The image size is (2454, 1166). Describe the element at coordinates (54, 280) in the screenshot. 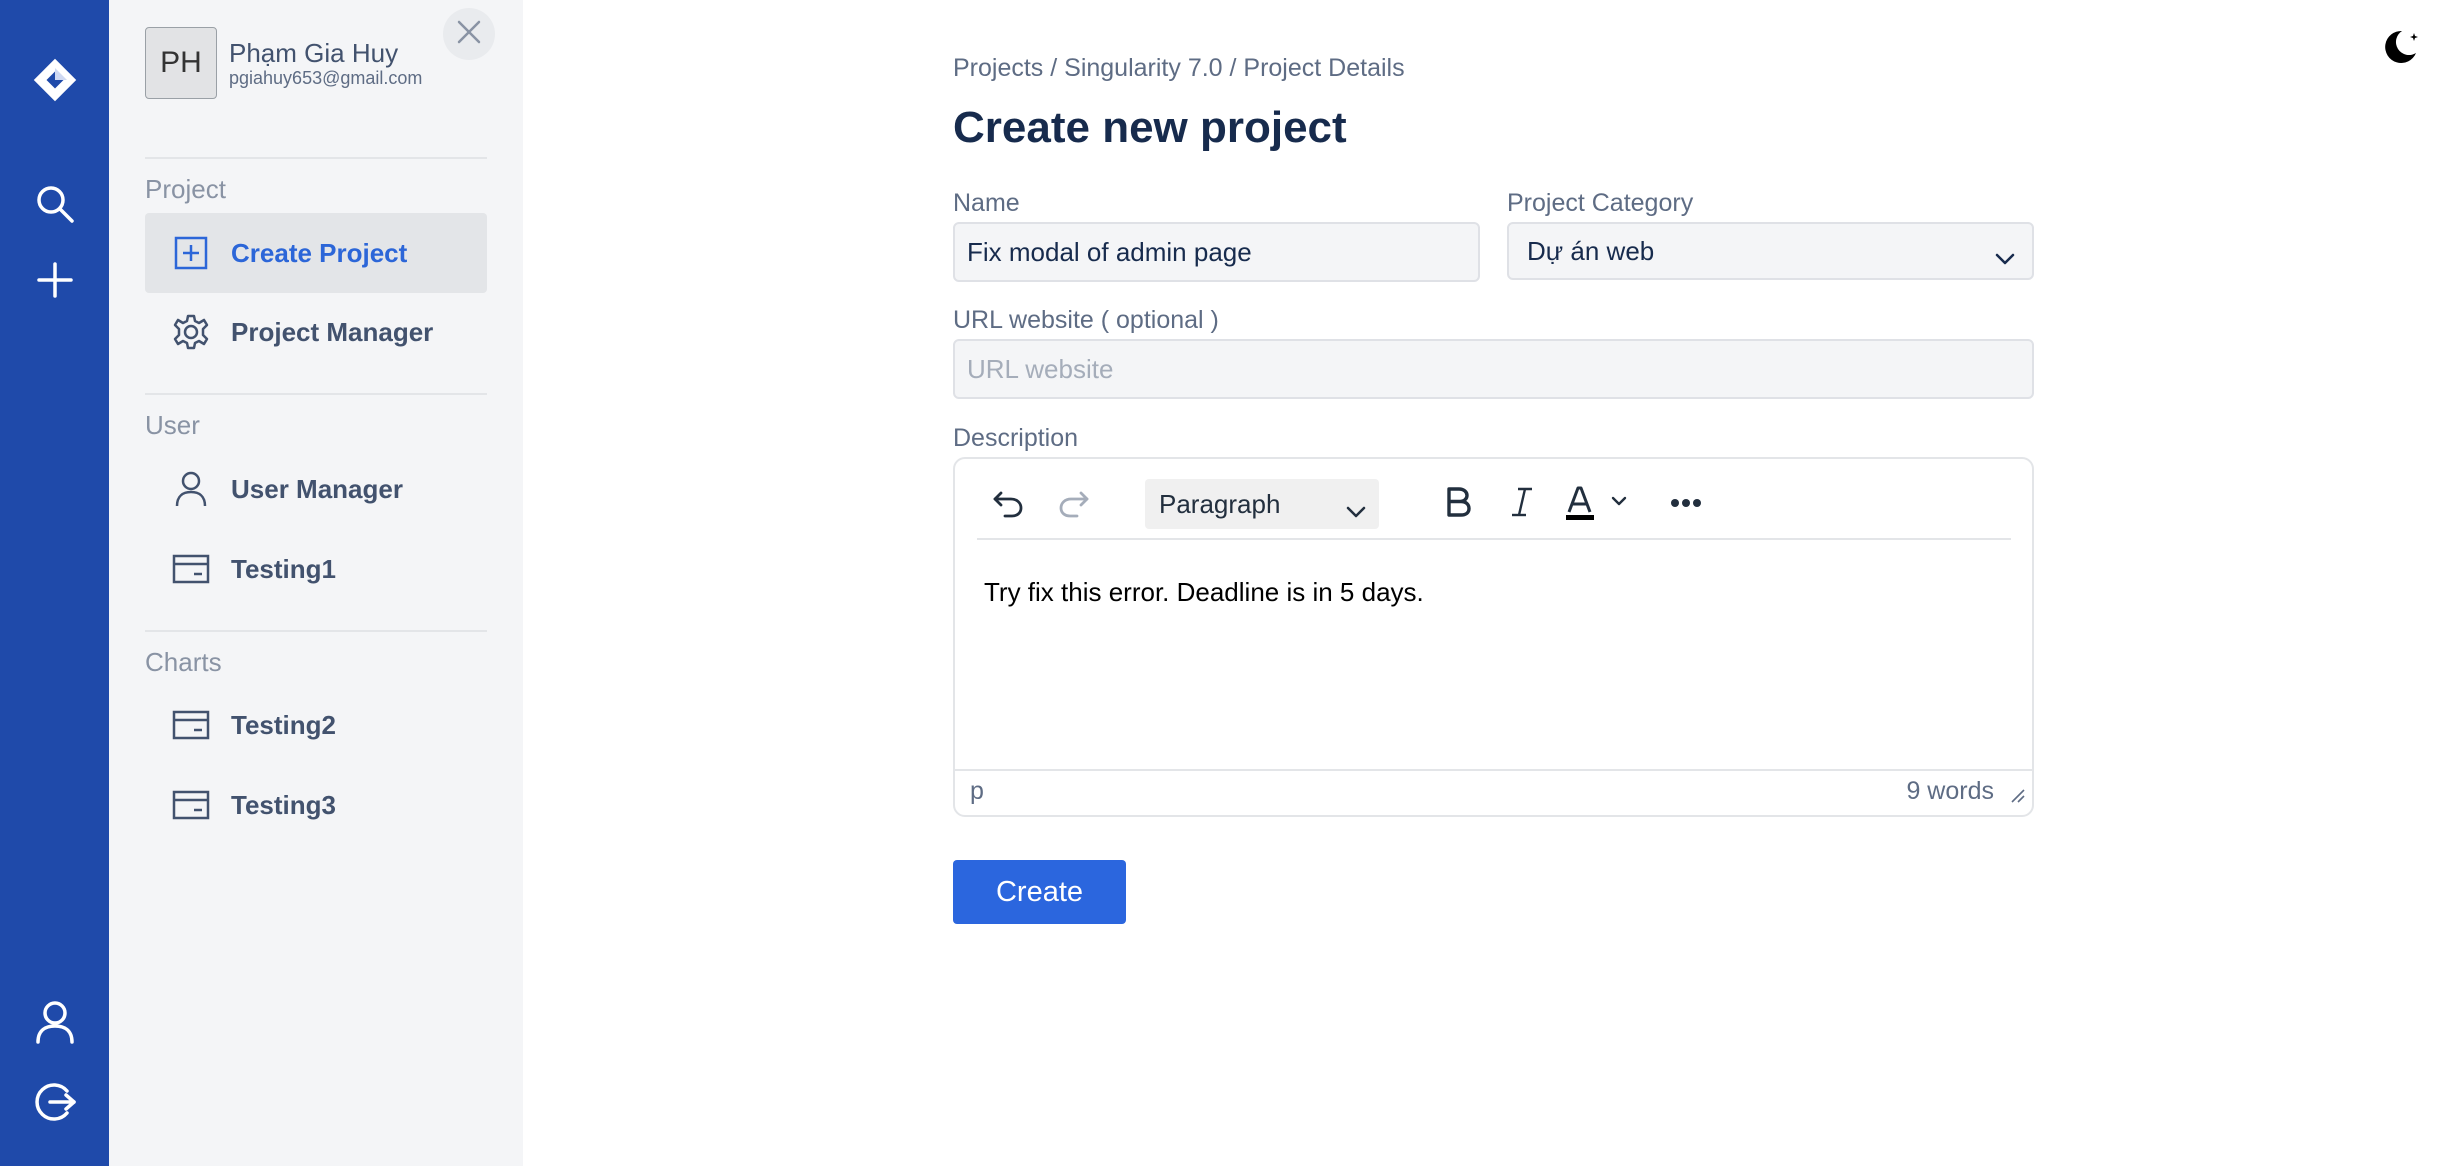

I see `plus-icon` at that location.